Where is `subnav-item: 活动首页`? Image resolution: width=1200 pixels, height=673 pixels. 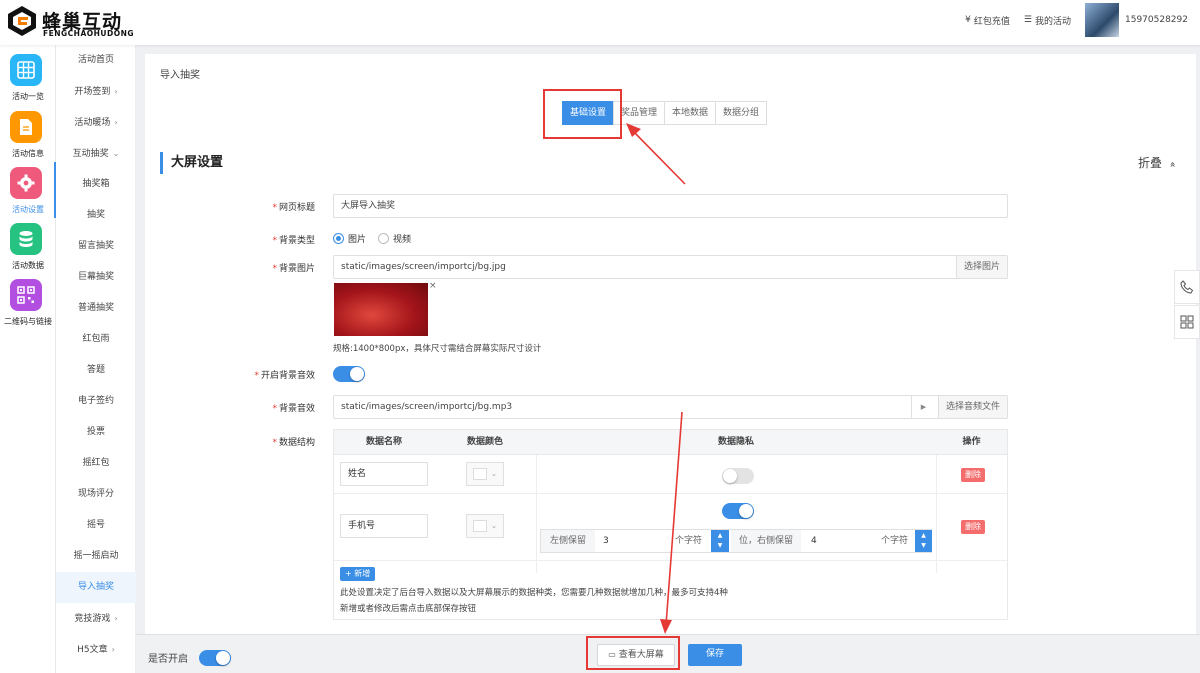
subnav-item: 活动首页 is located at coordinates (96, 60).